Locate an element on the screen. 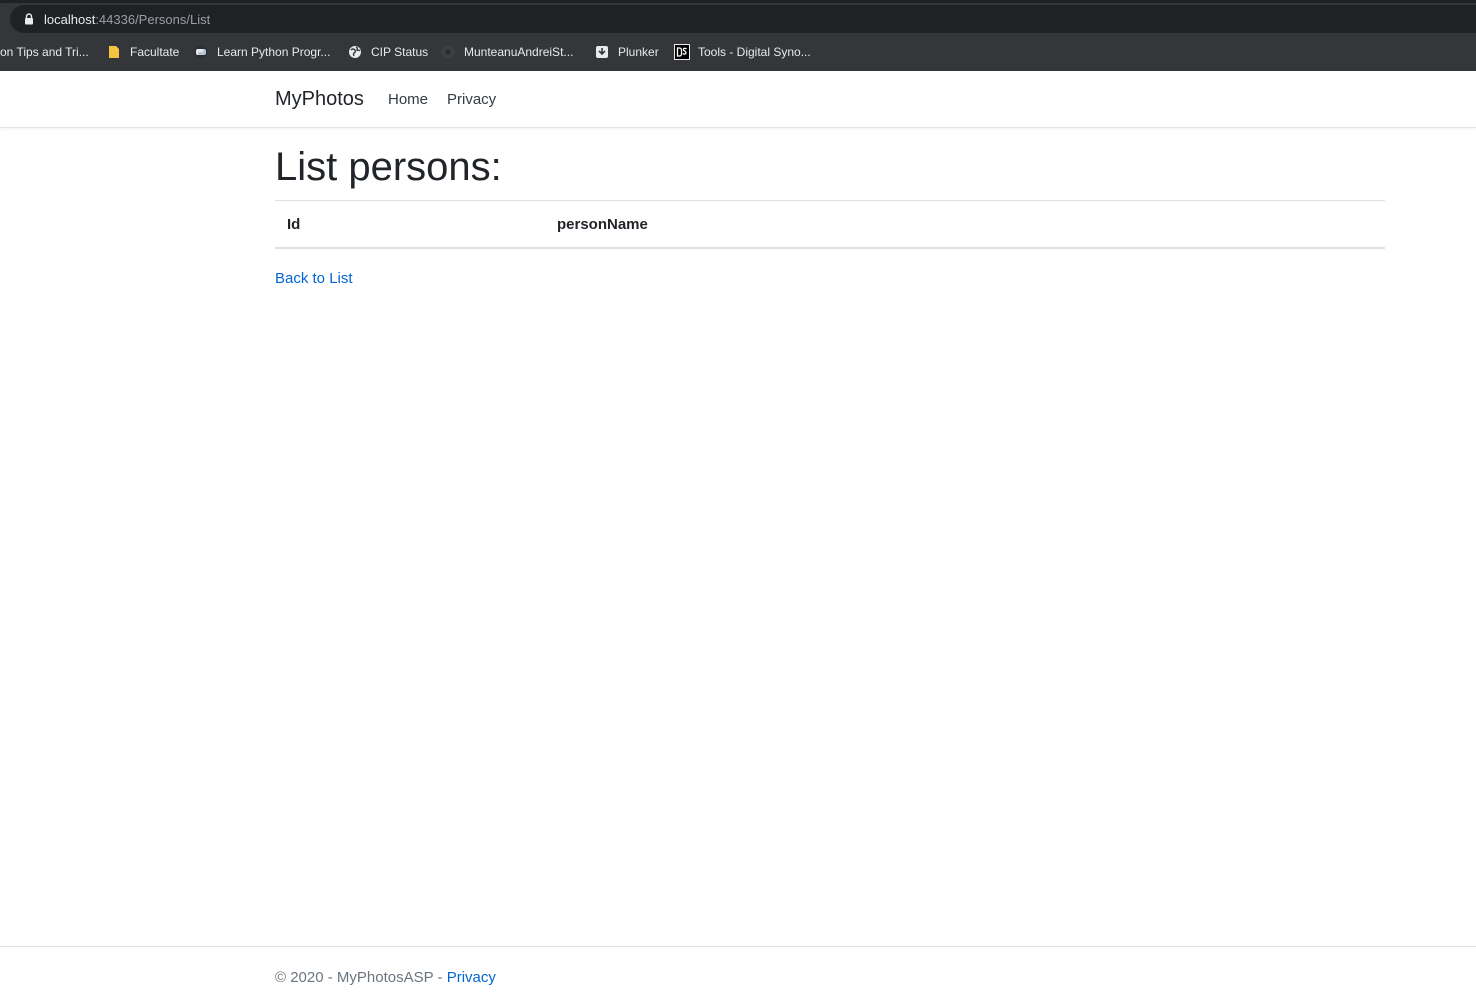 This screenshot has width=1476, height=1007. tab-strip-edge is located at coordinates (738, 1).